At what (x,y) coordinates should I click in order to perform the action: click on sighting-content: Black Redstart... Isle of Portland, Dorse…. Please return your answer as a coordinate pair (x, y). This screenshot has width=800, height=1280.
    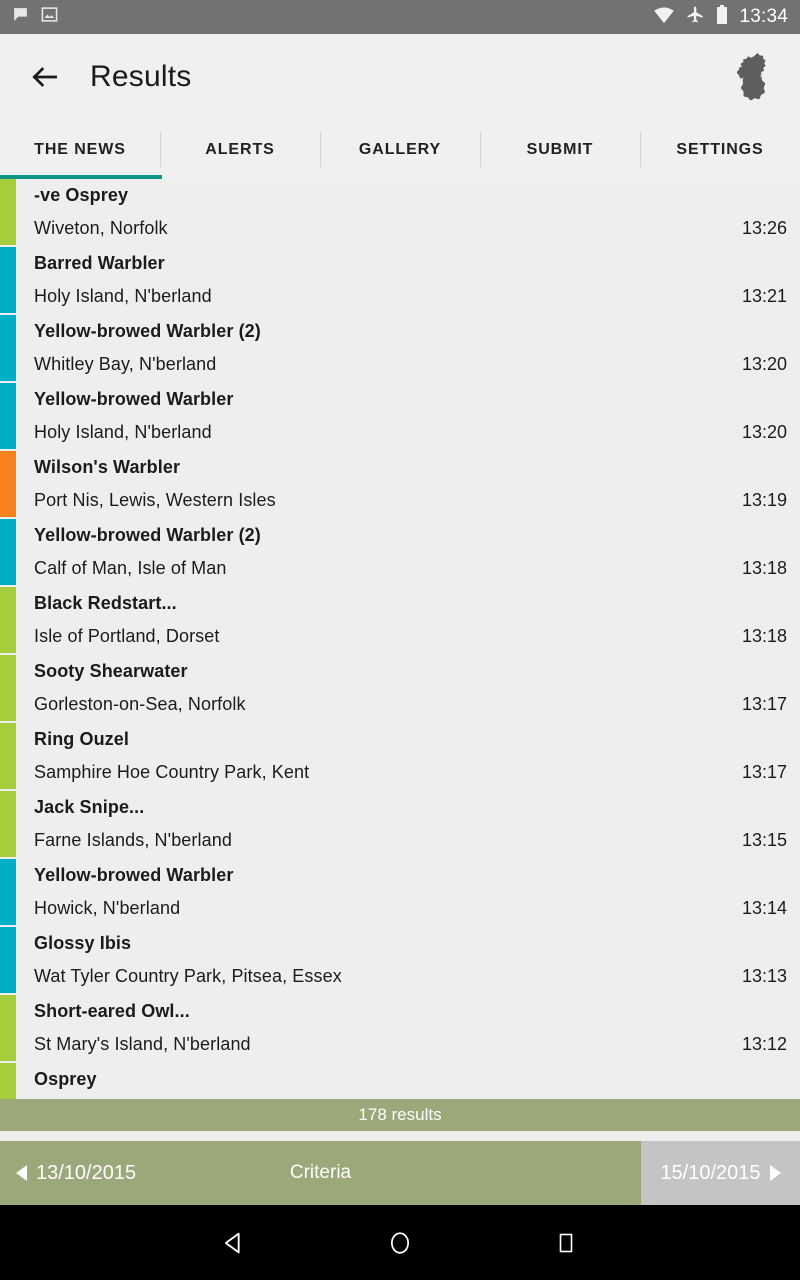
    Looking at the image, I should click on (417, 621).